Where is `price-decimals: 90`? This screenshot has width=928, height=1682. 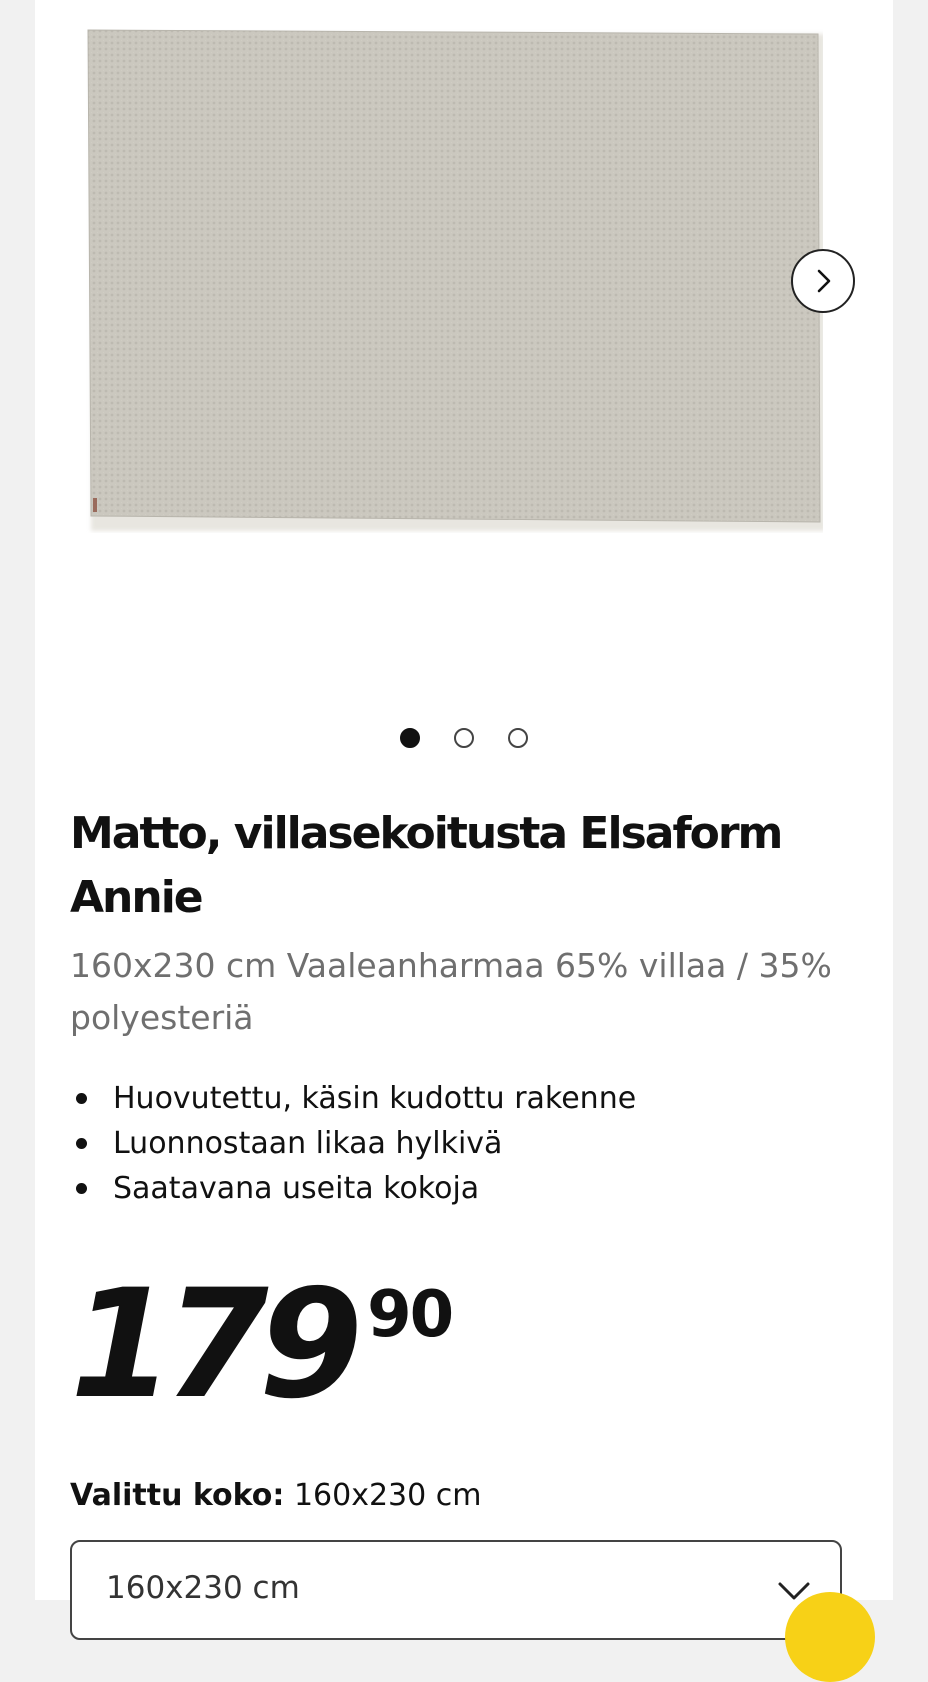
price-decimals: 90 is located at coordinates (410, 1315).